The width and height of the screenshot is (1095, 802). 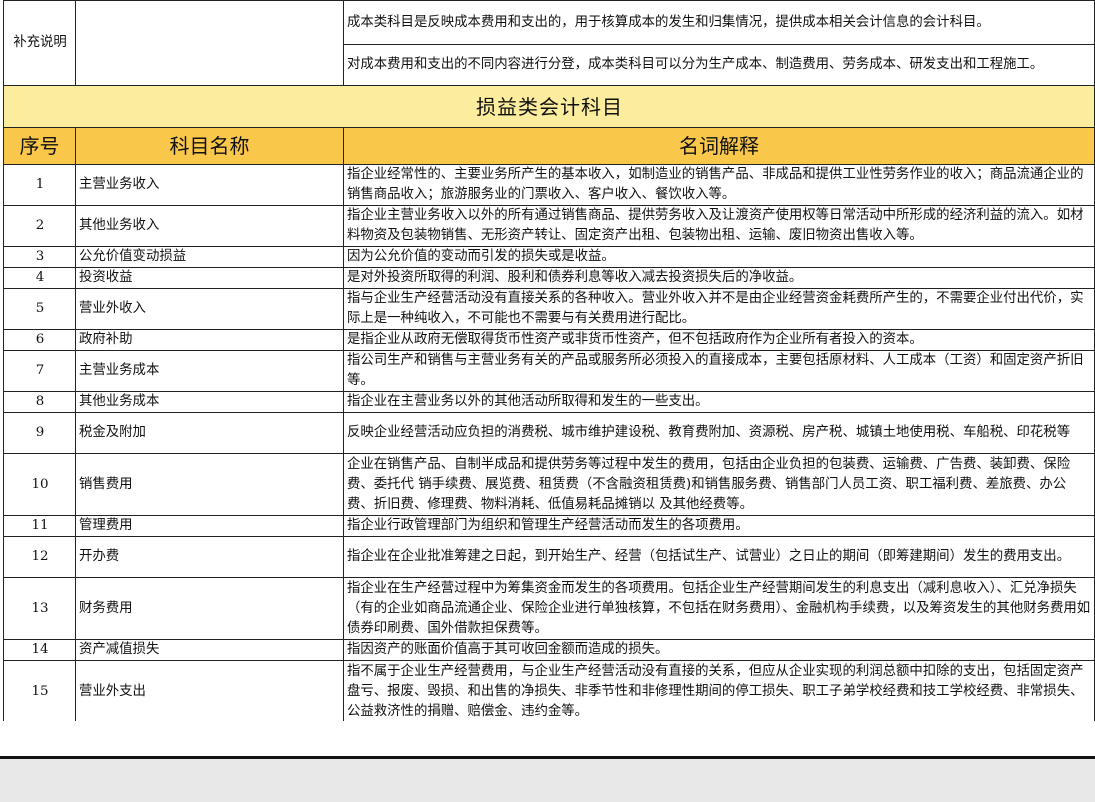 What do you see at coordinates (39, 146) in the screenshot?
I see `column-header-index: 序号` at bounding box center [39, 146].